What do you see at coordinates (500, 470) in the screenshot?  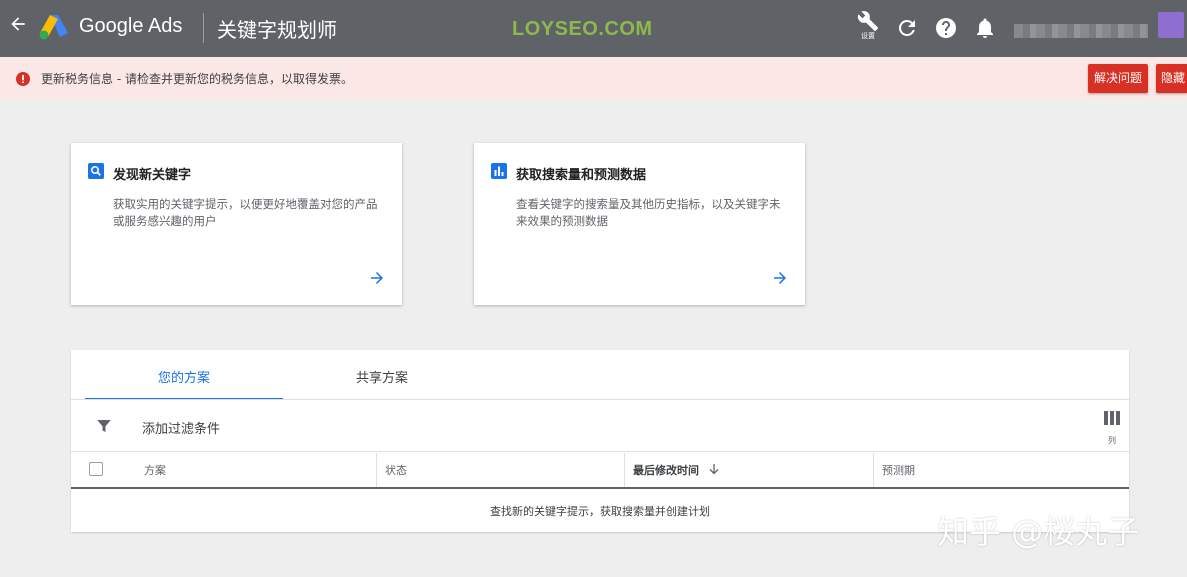 I see `column-header-status: 状态` at bounding box center [500, 470].